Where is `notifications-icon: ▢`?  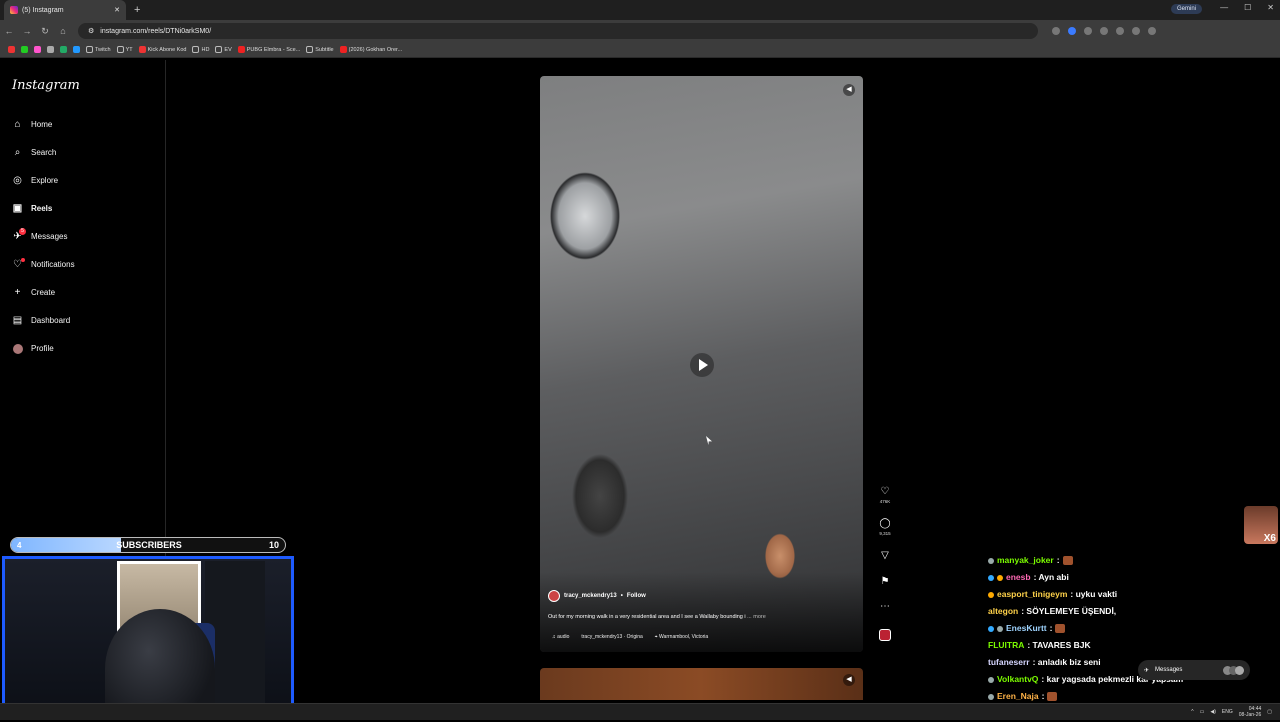
notifications-icon: ▢ is located at coordinates (1269, 712).